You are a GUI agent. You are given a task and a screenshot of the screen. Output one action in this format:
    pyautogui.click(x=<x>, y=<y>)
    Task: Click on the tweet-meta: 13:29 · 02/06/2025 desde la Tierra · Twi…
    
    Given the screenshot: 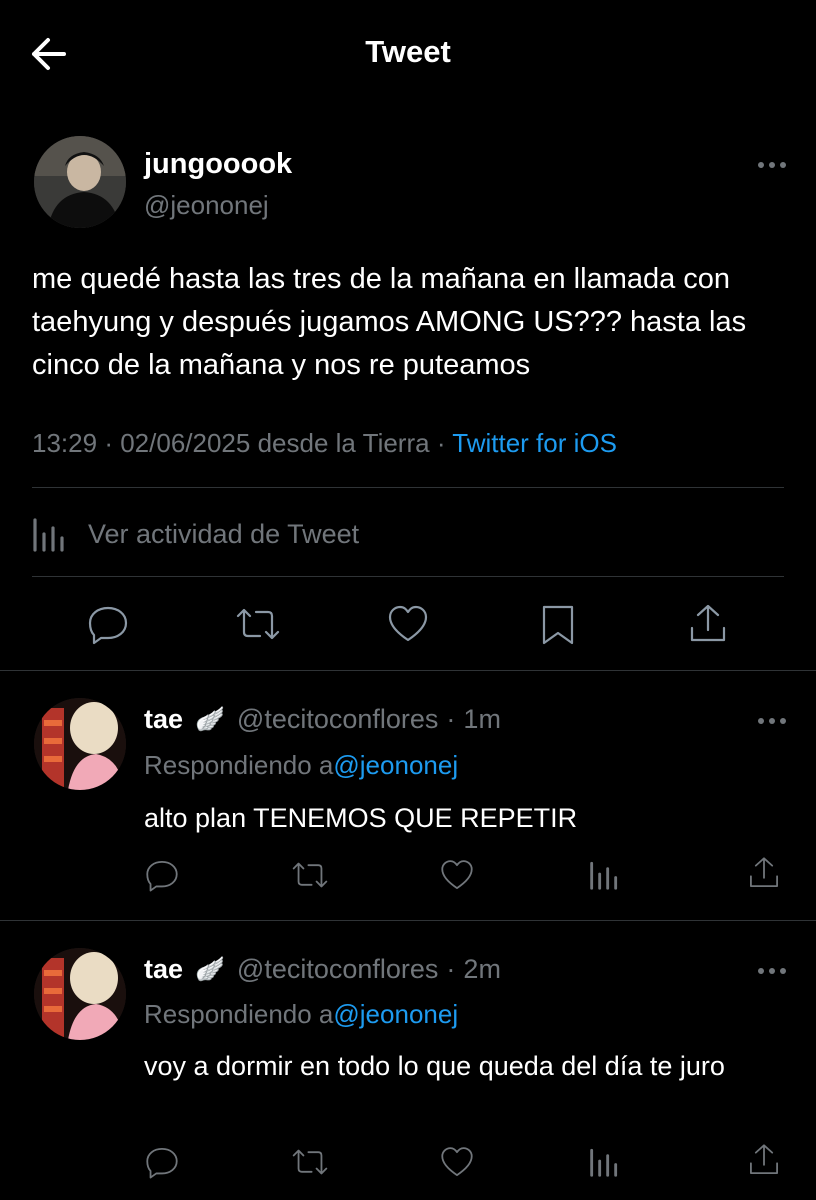 What is the action you would take?
    pyautogui.click(x=324, y=443)
    